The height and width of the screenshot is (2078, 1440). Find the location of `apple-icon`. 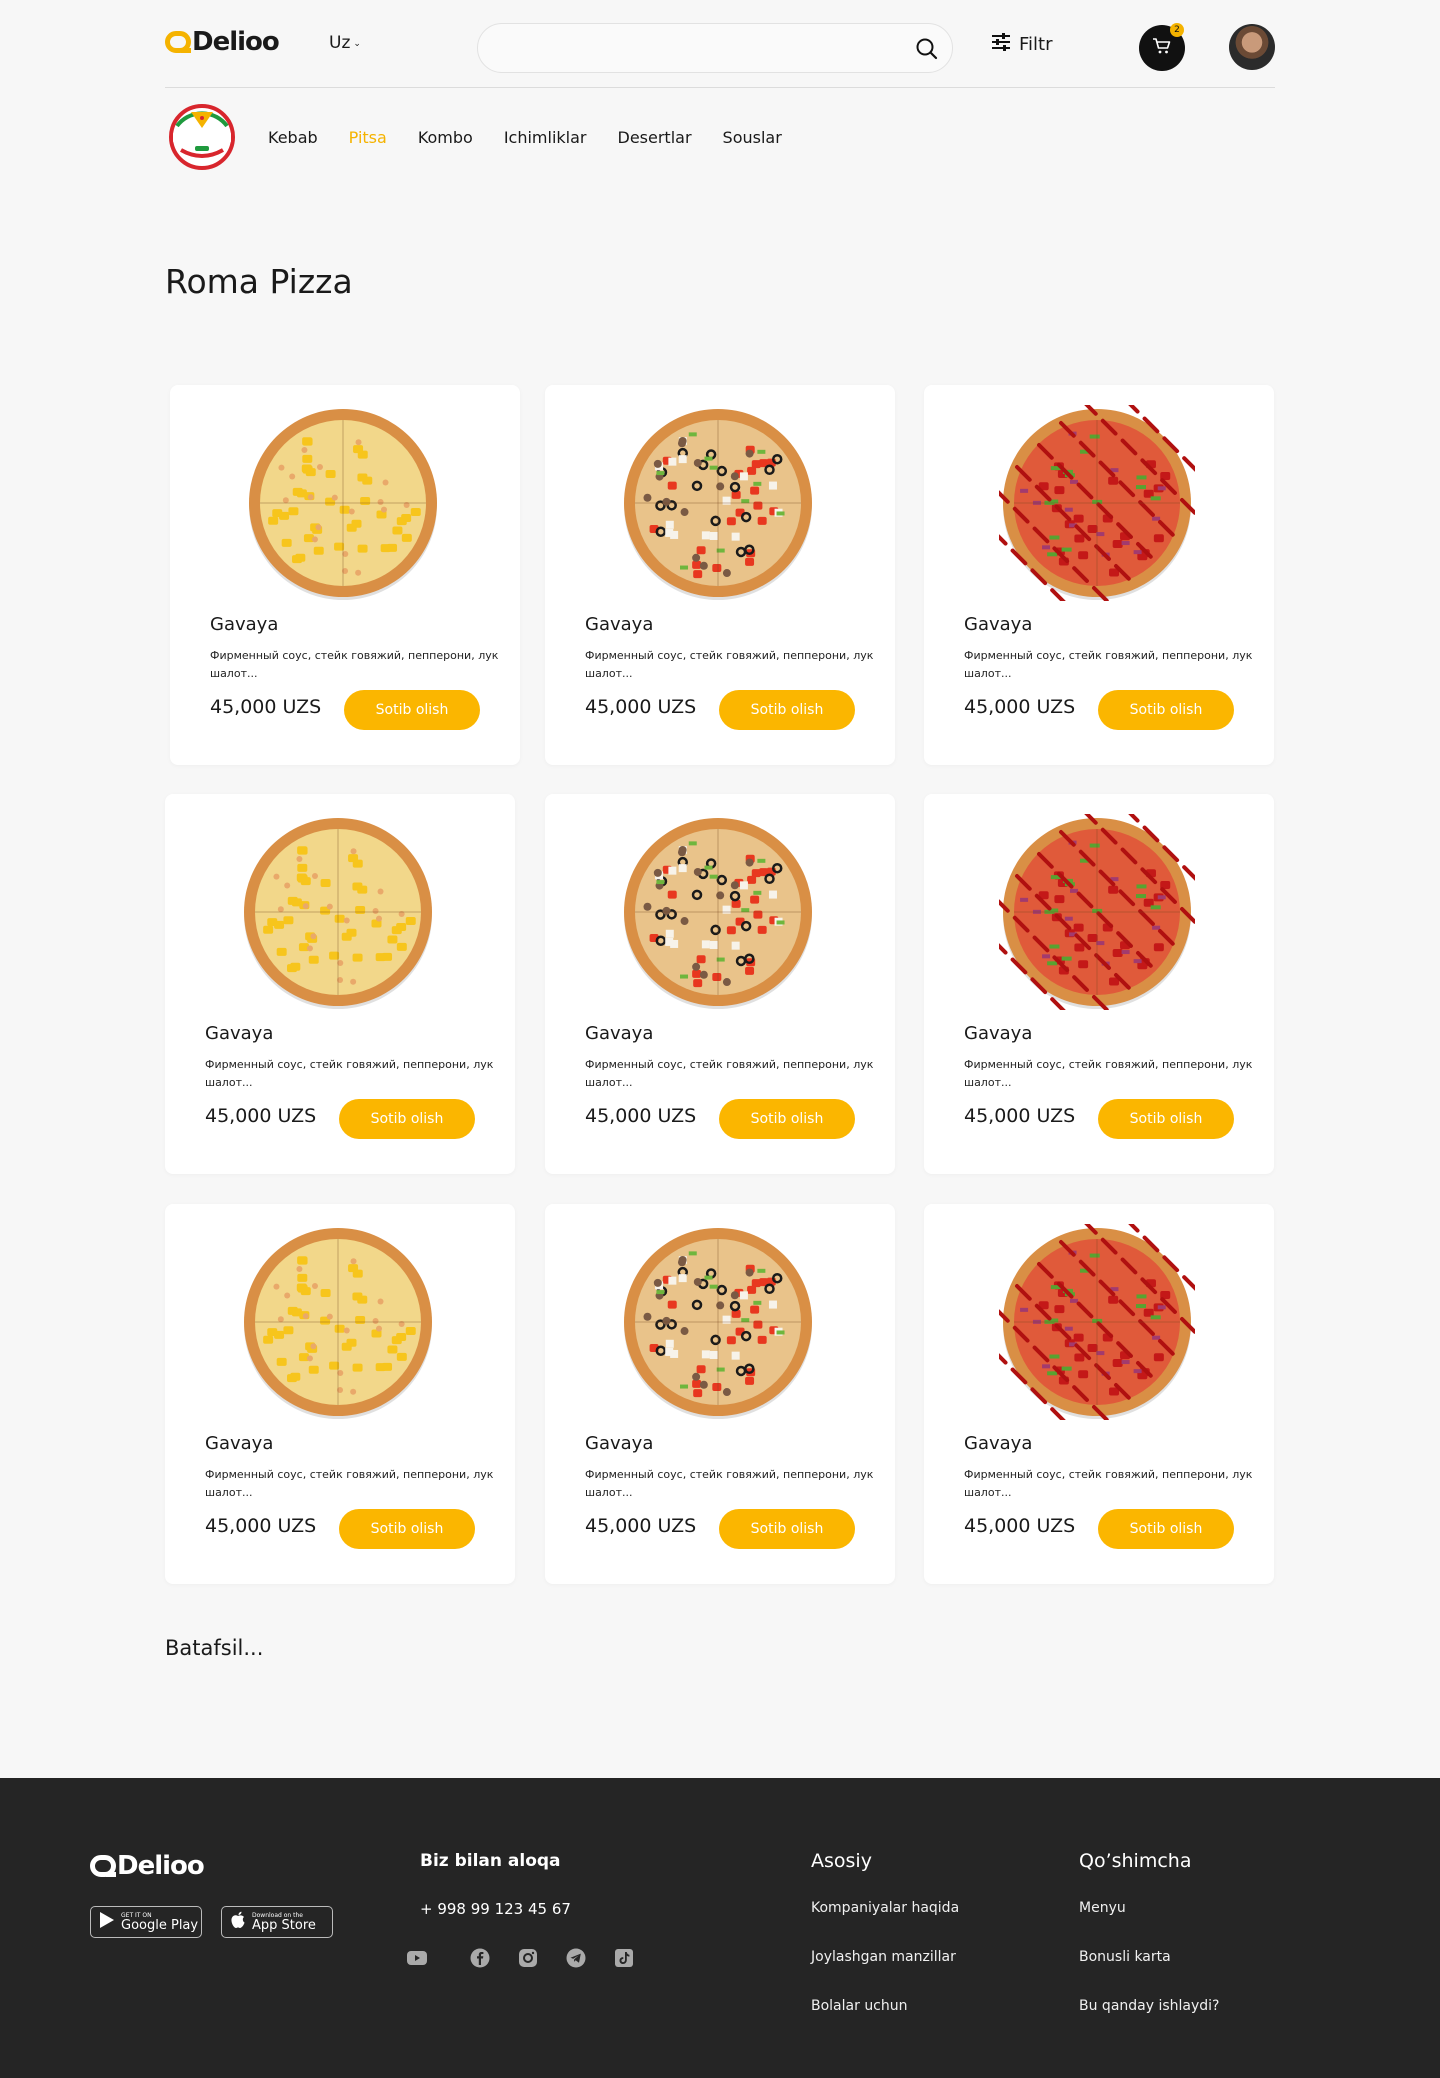

apple-icon is located at coordinates (238, 1922).